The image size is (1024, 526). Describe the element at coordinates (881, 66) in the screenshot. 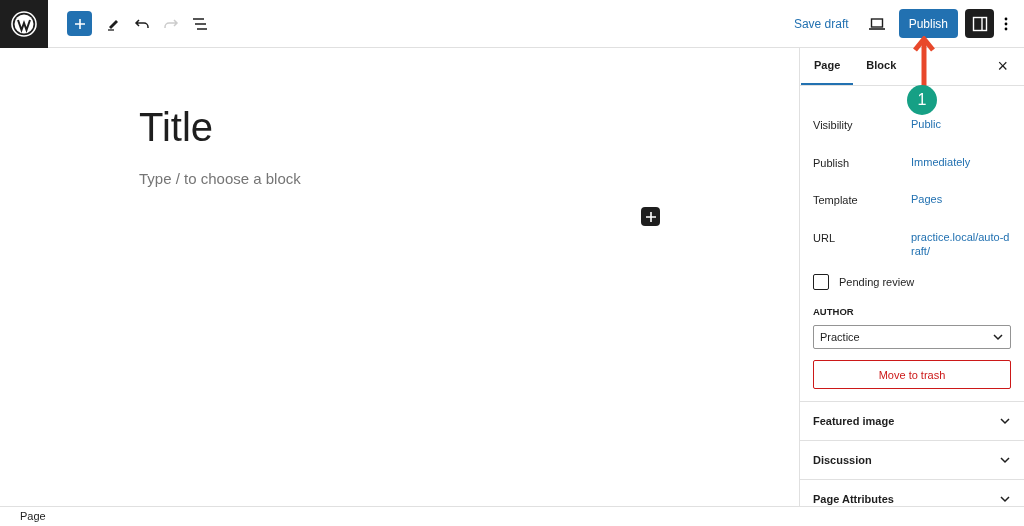

I see `sidebar-tab: Block` at that location.